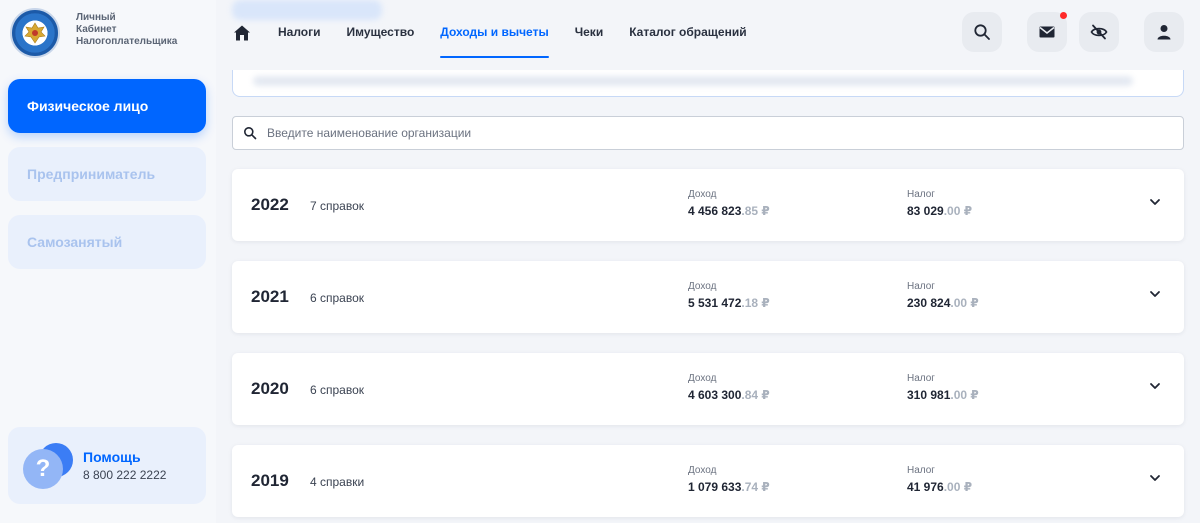 The width and height of the screenshot is (1200, 523). I want to click on tax-value: 310 981.00 ₽, so click(943, 395).